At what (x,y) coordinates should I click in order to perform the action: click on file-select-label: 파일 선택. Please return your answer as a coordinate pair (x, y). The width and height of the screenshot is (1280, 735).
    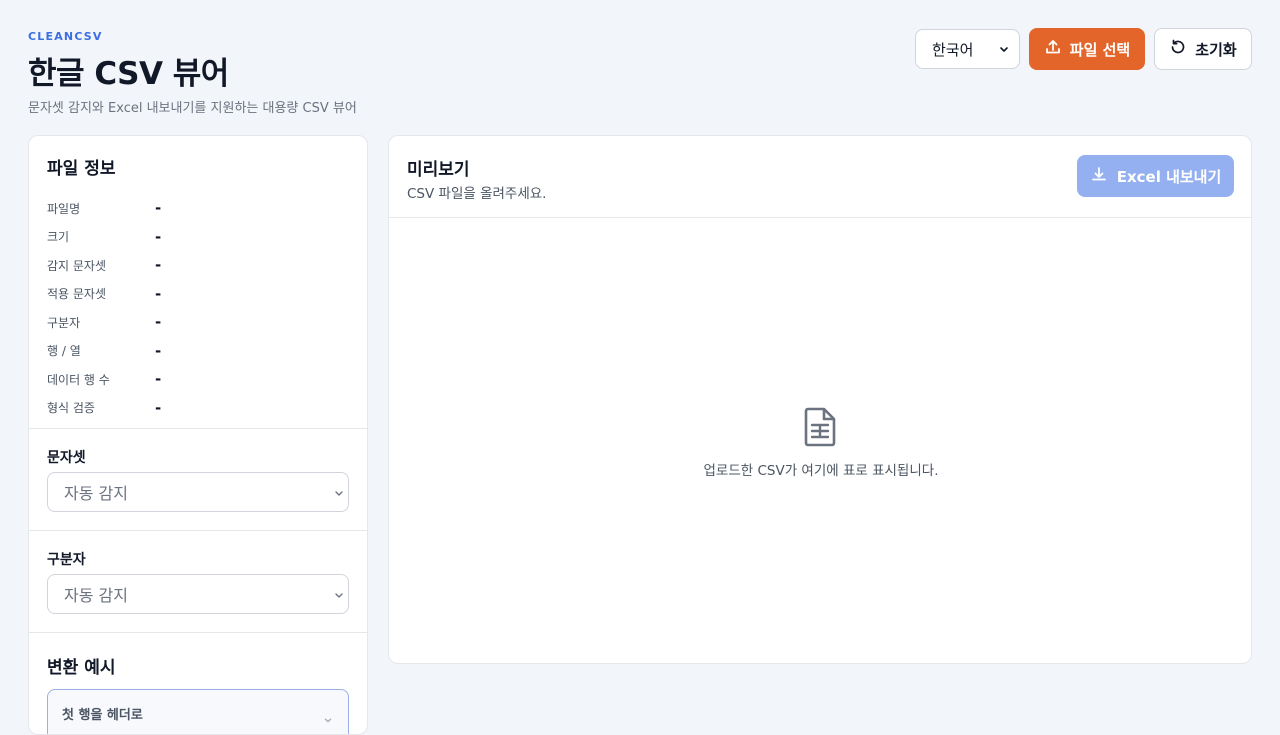
    Looking at the image, I should click on (1100, 49).